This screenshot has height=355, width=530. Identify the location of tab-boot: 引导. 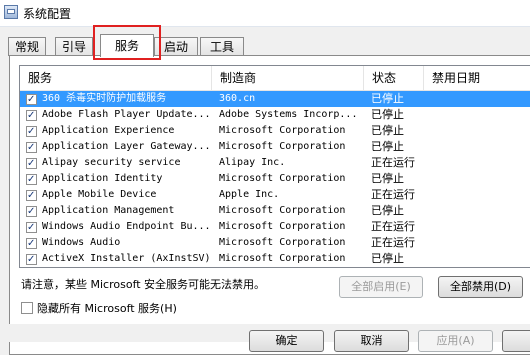
(74, 46).